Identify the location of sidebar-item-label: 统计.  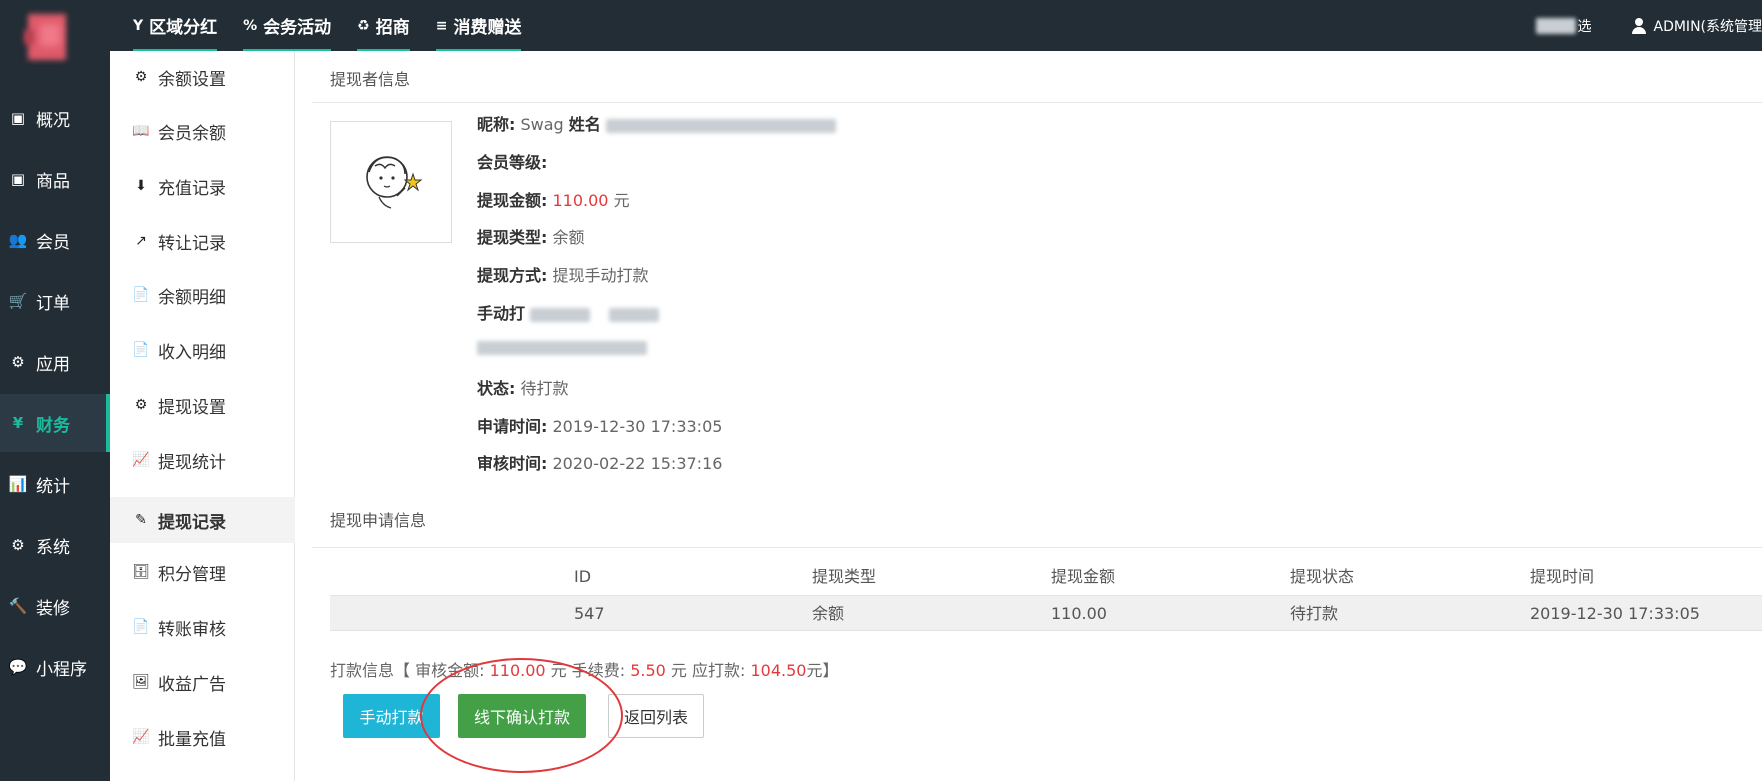
(53, 486).